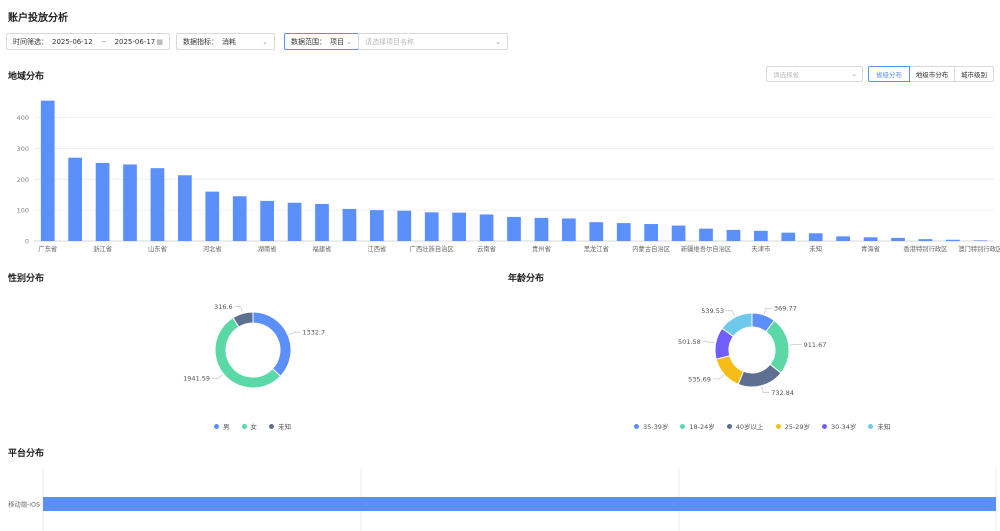  Describe the element at coordinates (786, 75) in the screenshot. I see `province-placeholder: 请选择省` at that location.